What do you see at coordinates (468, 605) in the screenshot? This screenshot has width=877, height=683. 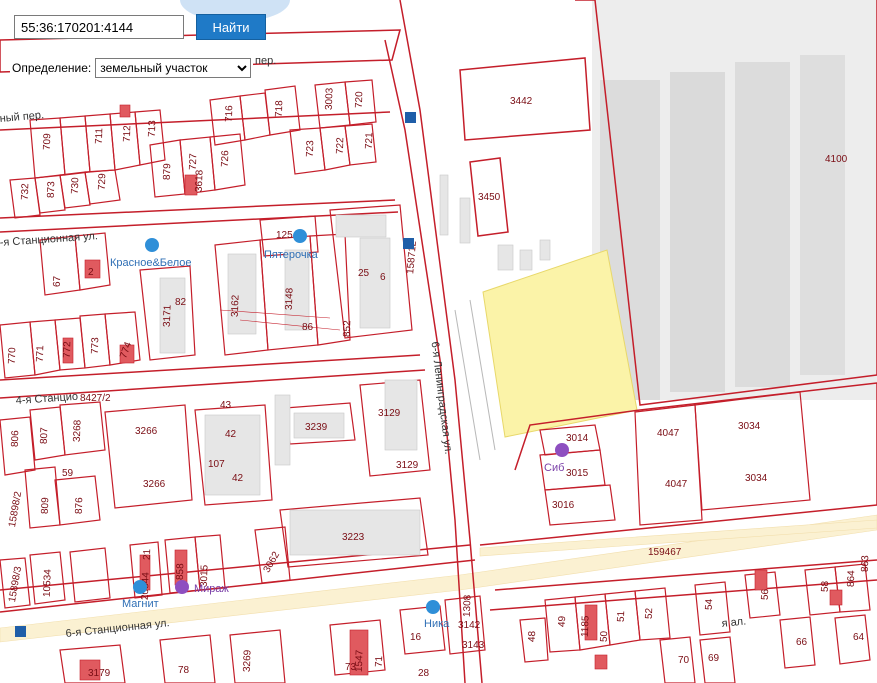 I see `label-1308: 1308` at bounding box center [468, 605].